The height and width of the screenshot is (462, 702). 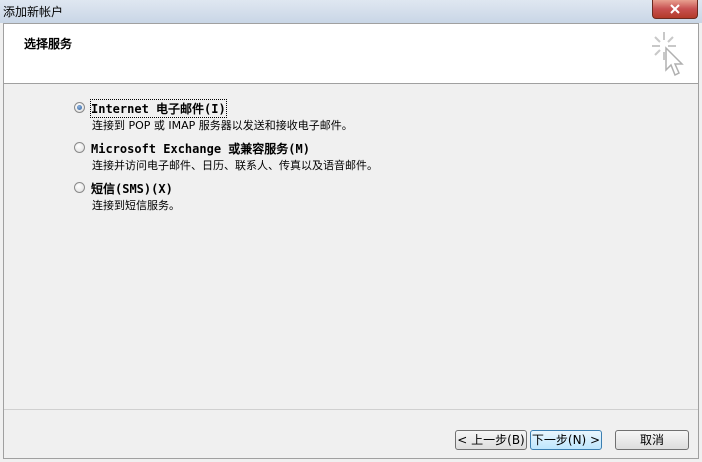 I want to click on wizard-sparkle-cursor-icon, so click(x=668, y=54).